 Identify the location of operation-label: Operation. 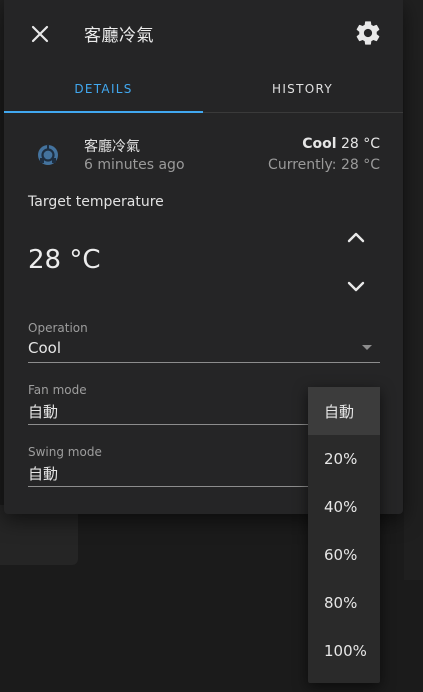
(58, 328).